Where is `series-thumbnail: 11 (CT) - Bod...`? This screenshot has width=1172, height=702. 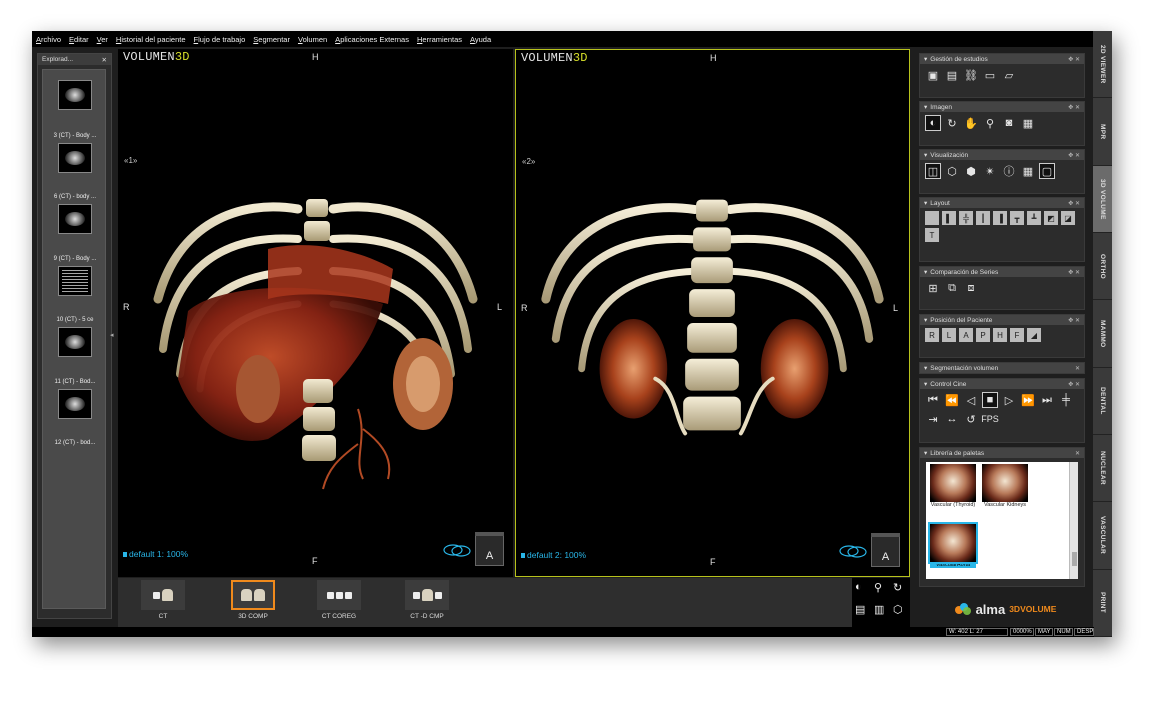
series-thumbnail: 11 (CT) - Bod... is located at coordinates (75, 397).